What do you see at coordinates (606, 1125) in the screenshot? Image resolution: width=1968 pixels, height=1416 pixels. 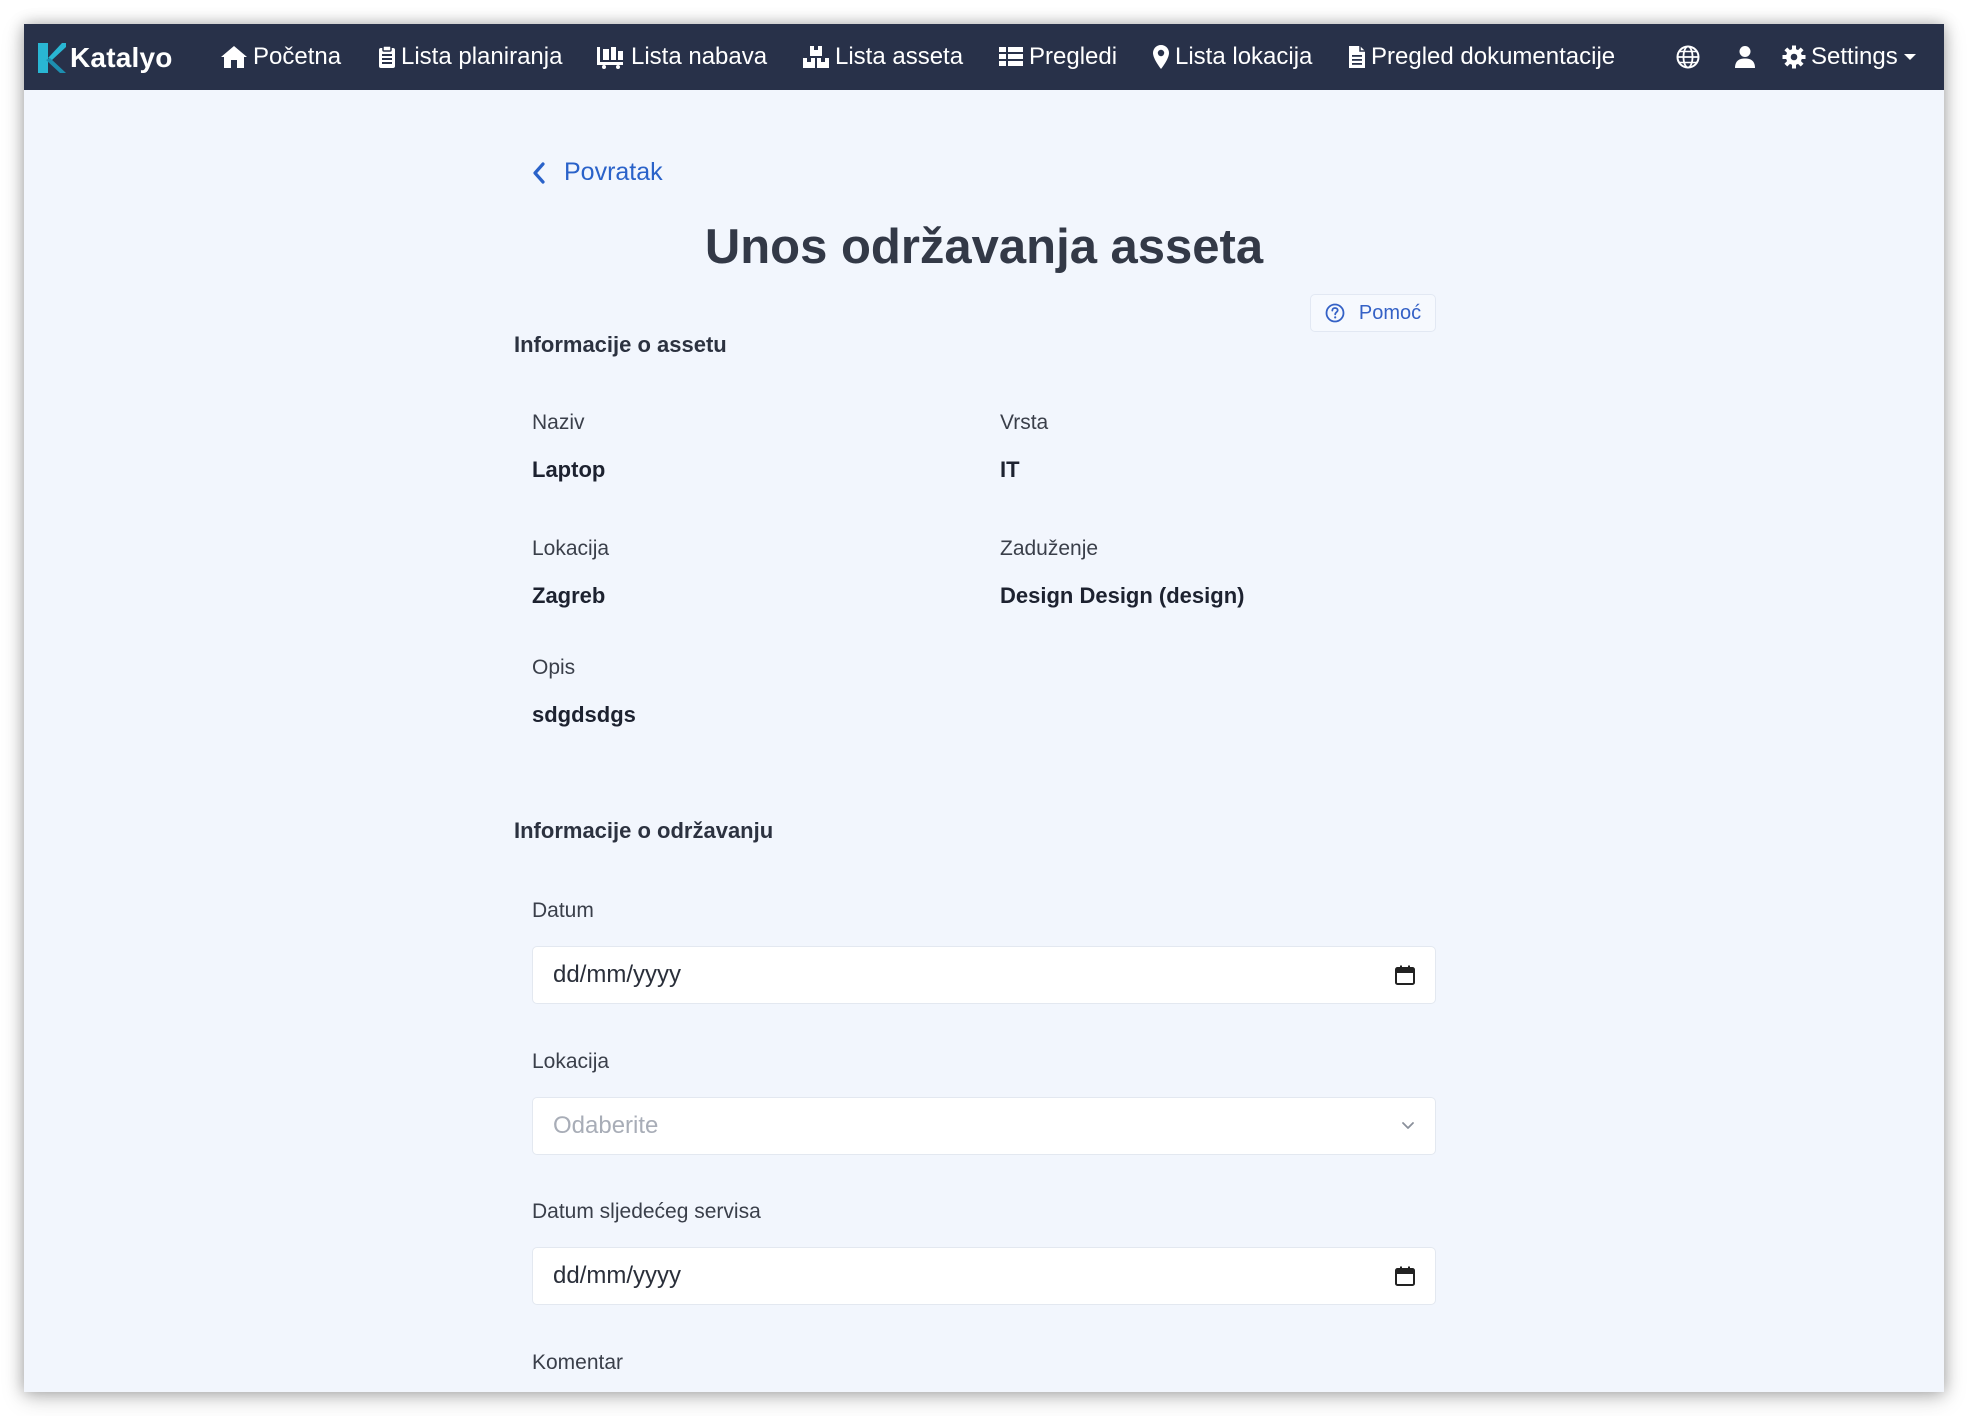 I see `location-select-placeholder: Odaberite` at bounding box center [606, 1125].